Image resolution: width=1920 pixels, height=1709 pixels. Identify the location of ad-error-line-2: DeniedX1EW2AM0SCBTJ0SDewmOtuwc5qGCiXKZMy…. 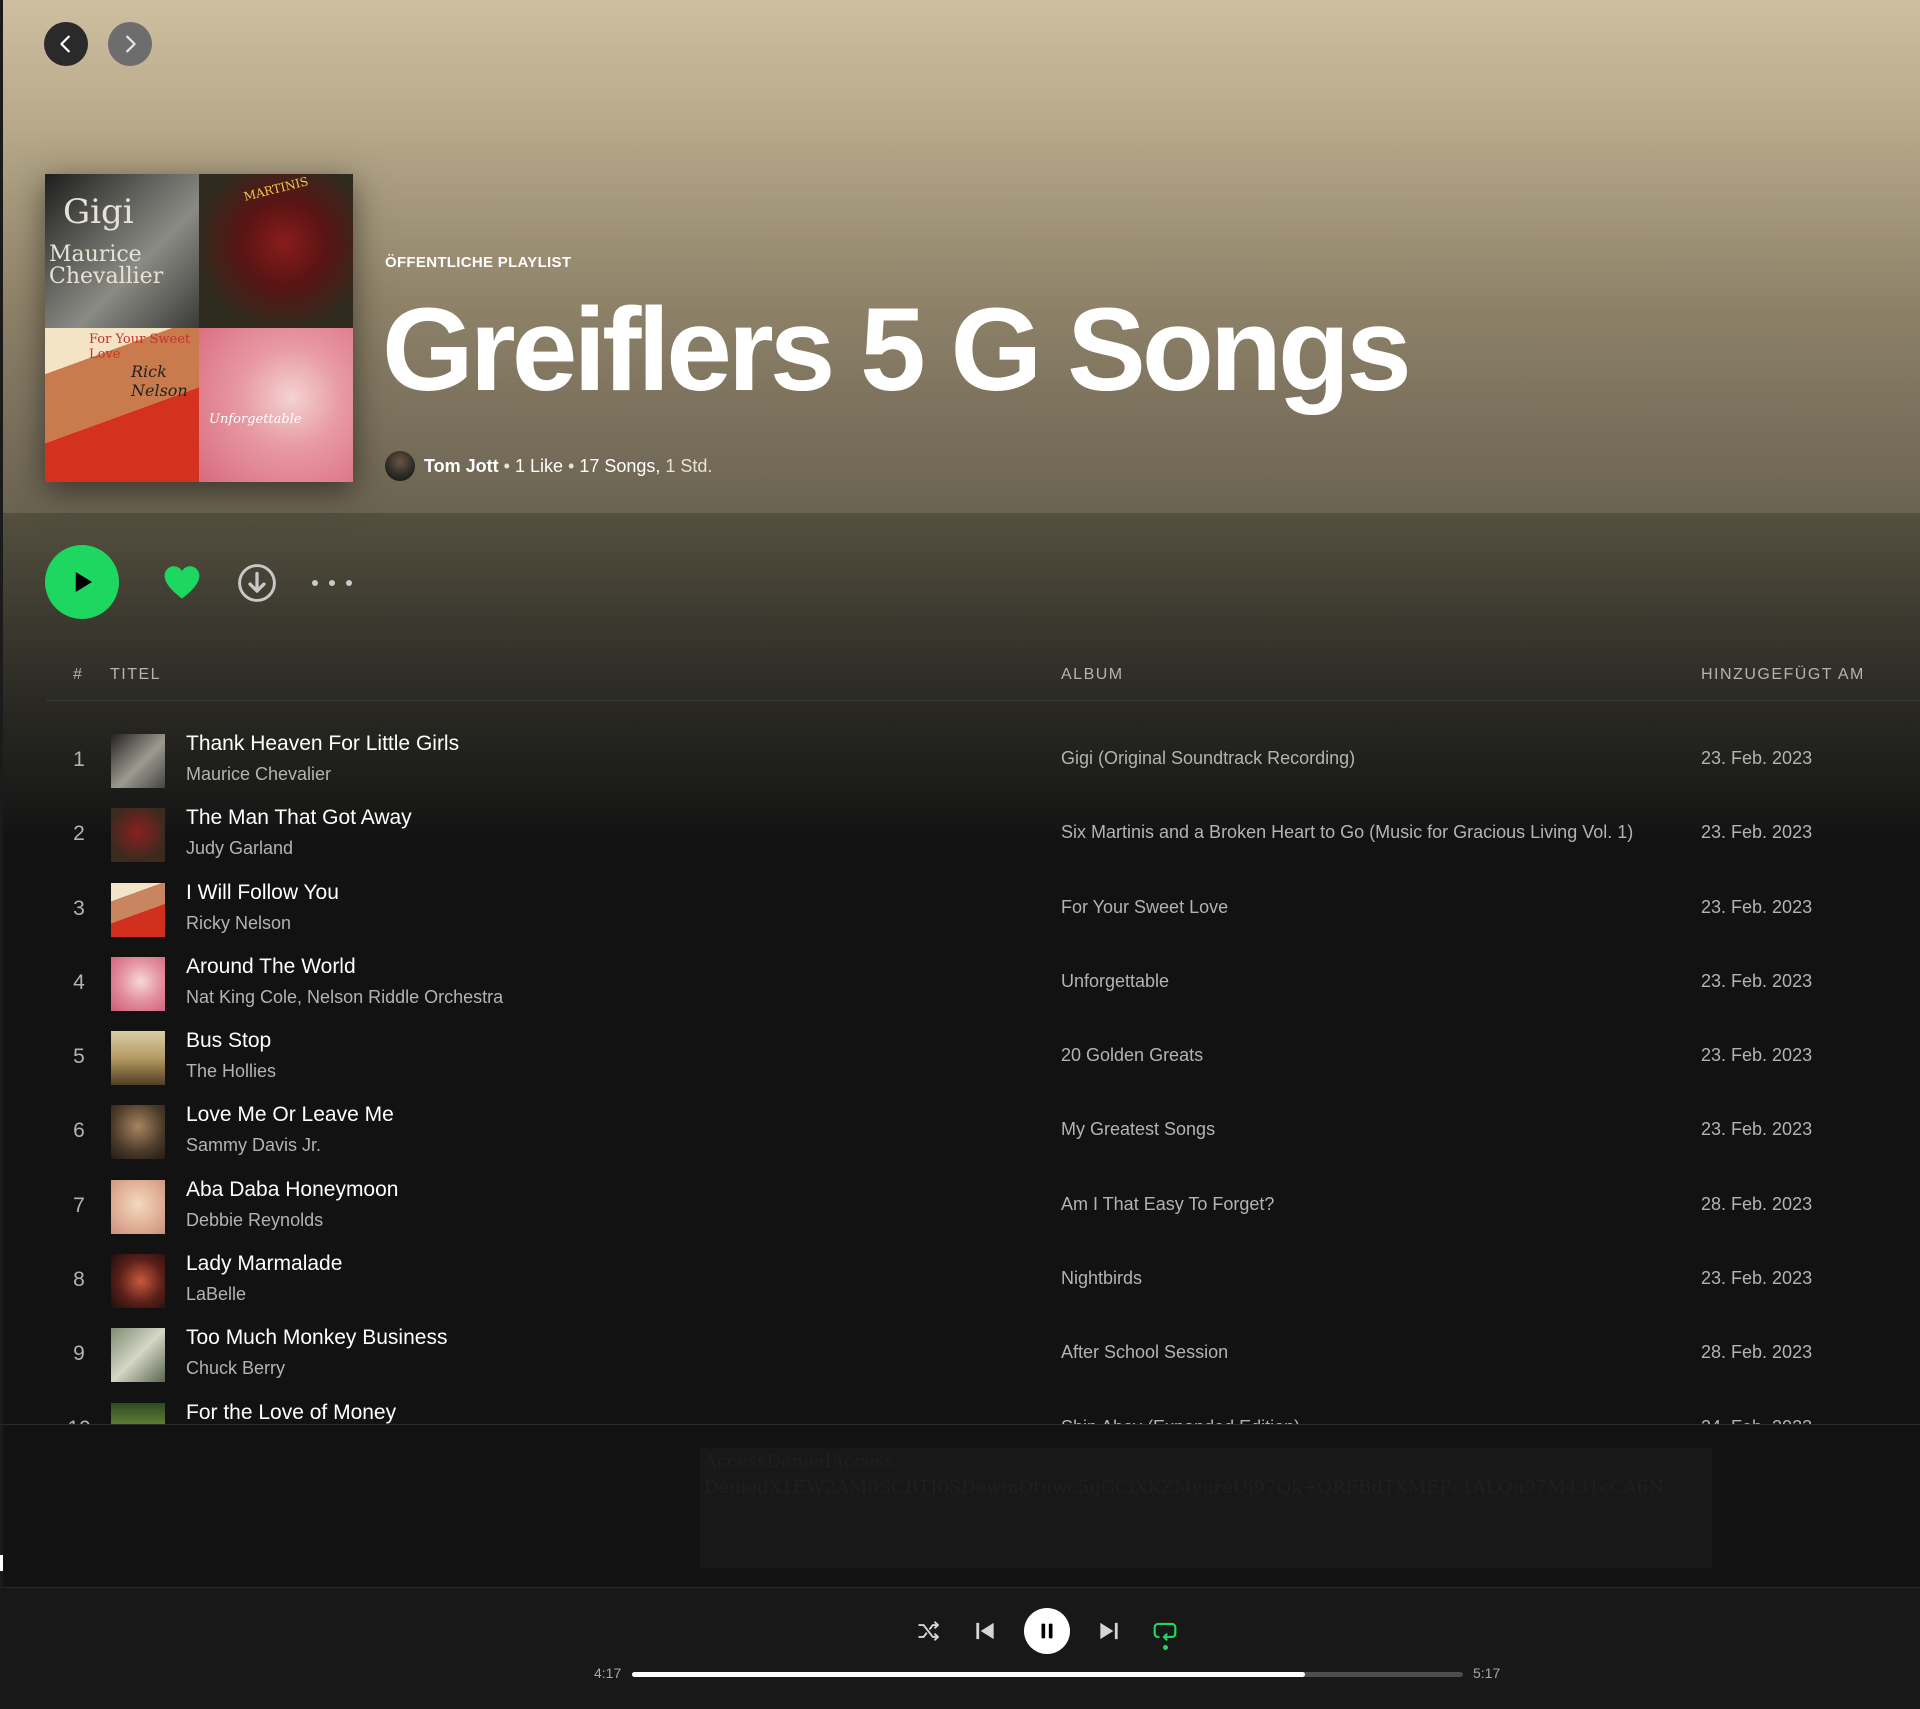
(1184, 1487).